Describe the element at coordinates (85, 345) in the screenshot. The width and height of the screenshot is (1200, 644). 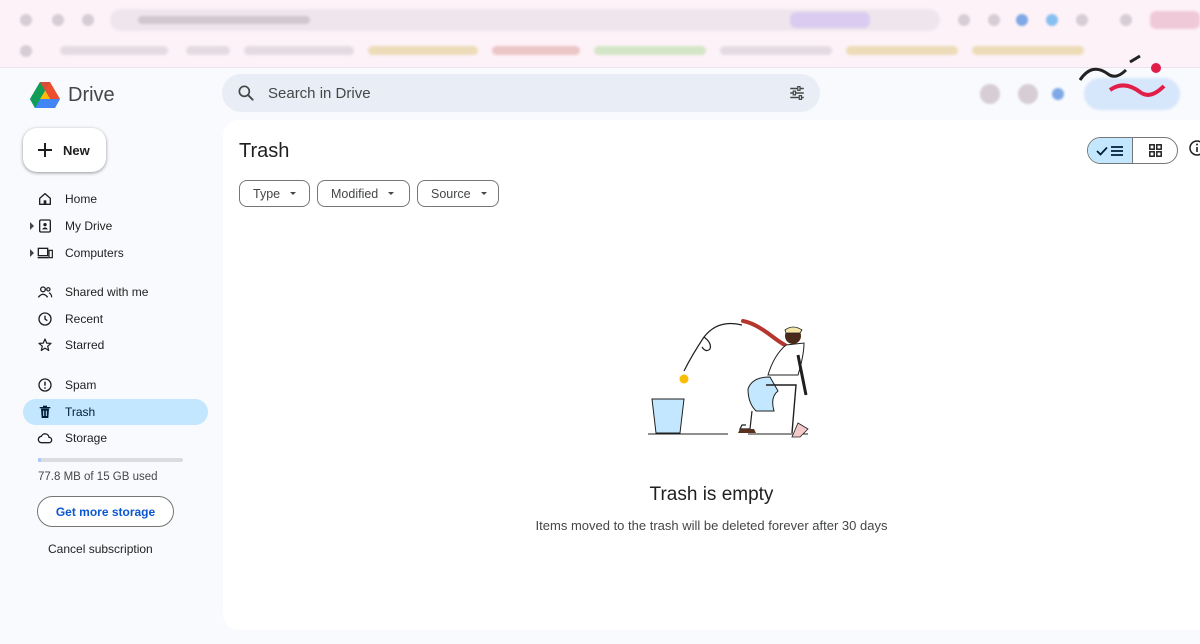
I see `sidebar-item-label: Starred` at that location.